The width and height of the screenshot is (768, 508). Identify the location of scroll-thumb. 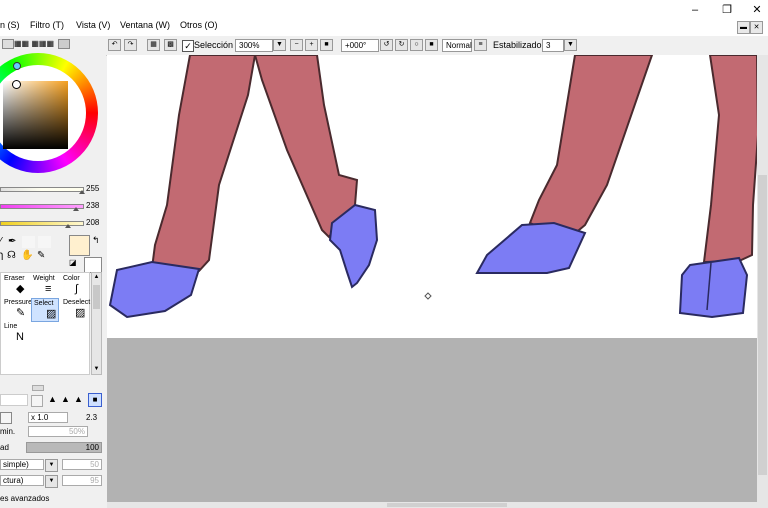
(96, 297).